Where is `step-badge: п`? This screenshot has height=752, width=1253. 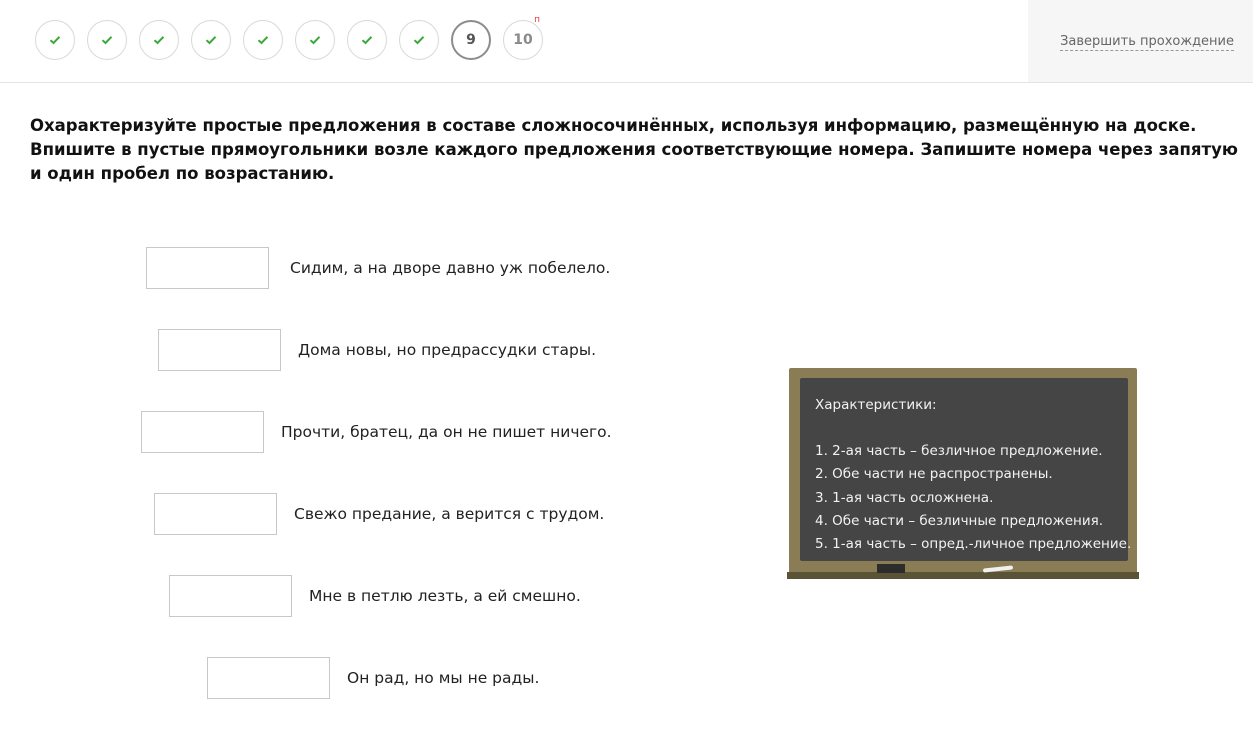 step-badge: п is located at coordinates (537, 20).